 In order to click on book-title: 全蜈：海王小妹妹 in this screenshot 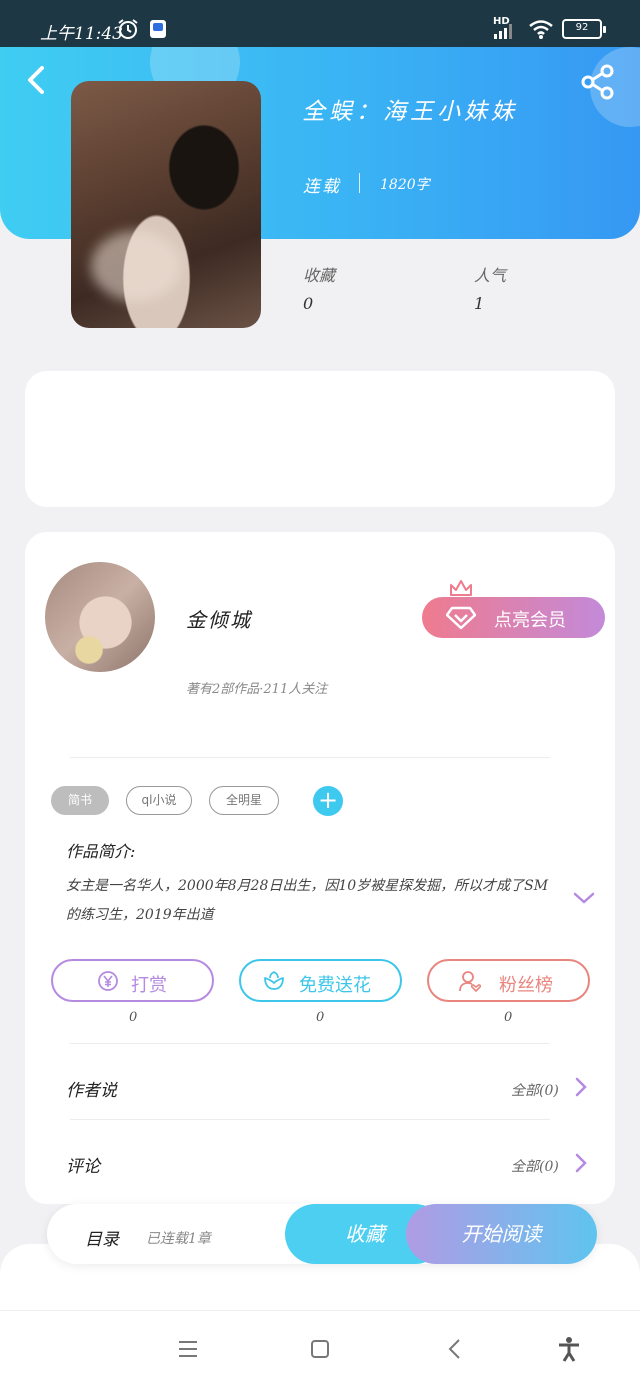, I will do `click(410, 112)`.